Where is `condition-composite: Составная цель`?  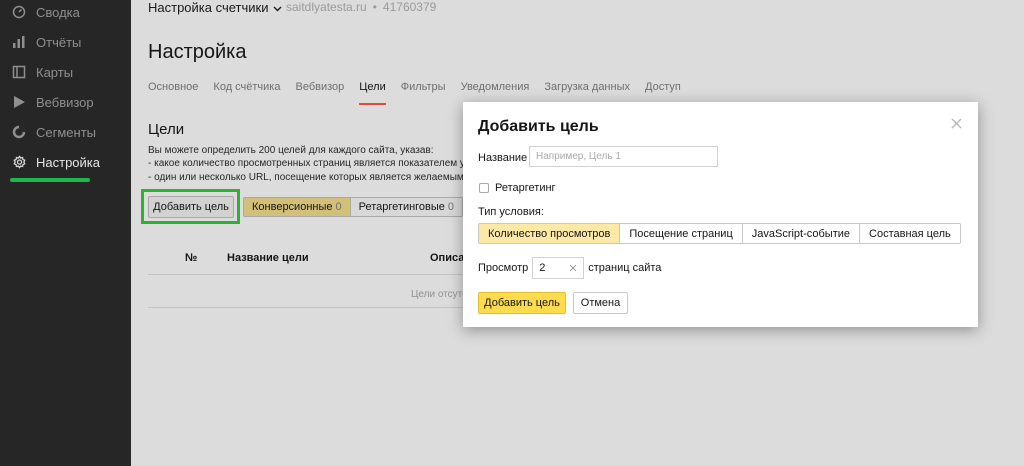
condition-composite: Составная цель is located at coordinates (909, 233).